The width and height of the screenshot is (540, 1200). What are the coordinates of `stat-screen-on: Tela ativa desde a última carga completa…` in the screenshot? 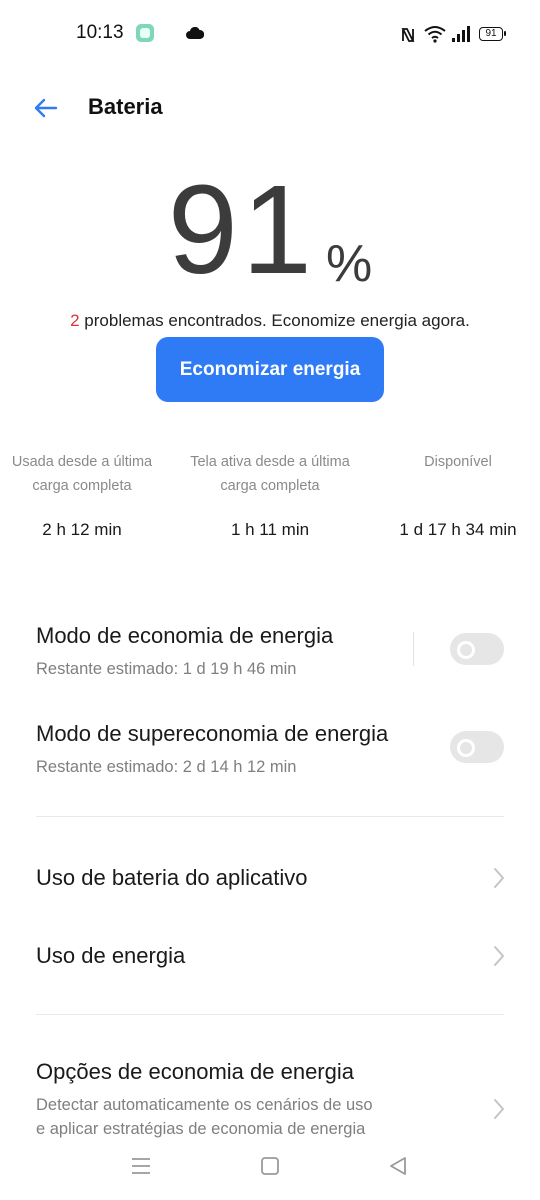 It's located at (270, 495).